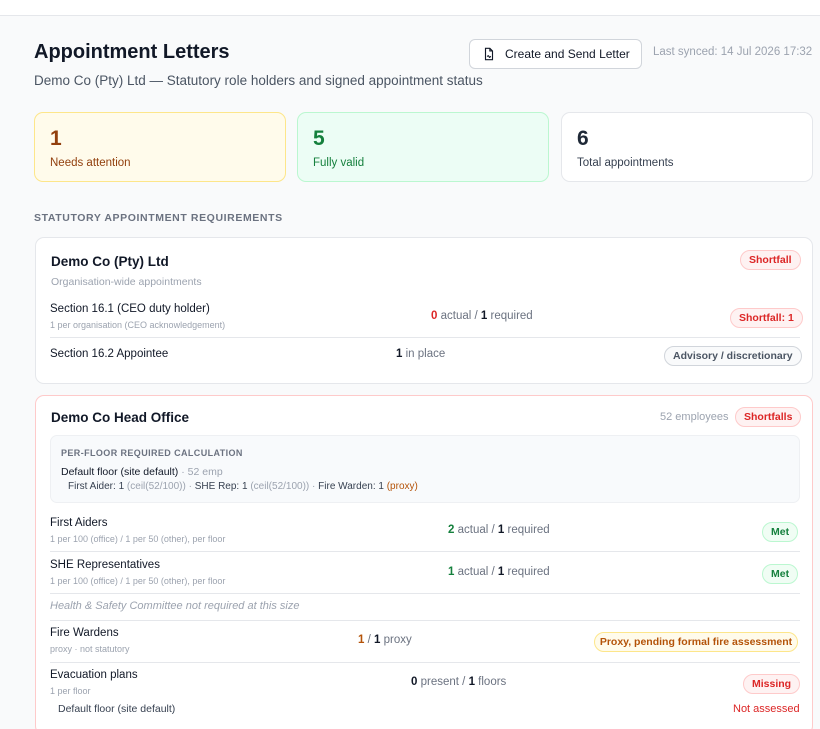  I want to click on fw-label: Fire Warden:, so click(347, 486).